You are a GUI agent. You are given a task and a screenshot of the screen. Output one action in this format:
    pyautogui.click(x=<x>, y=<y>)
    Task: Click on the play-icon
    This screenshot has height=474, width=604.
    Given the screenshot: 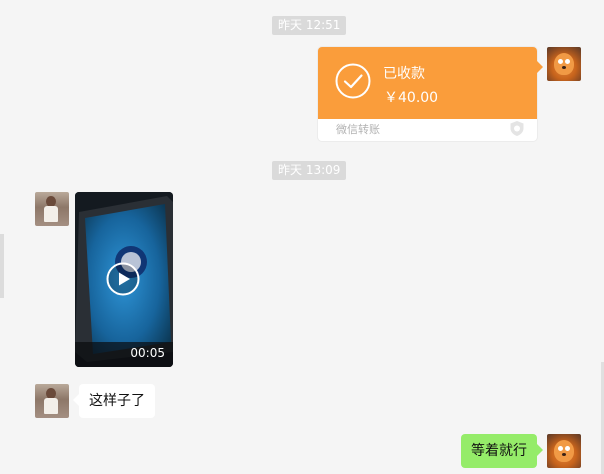 What is the action you would take?
    pyautogui.click(x=123, y=279)
    